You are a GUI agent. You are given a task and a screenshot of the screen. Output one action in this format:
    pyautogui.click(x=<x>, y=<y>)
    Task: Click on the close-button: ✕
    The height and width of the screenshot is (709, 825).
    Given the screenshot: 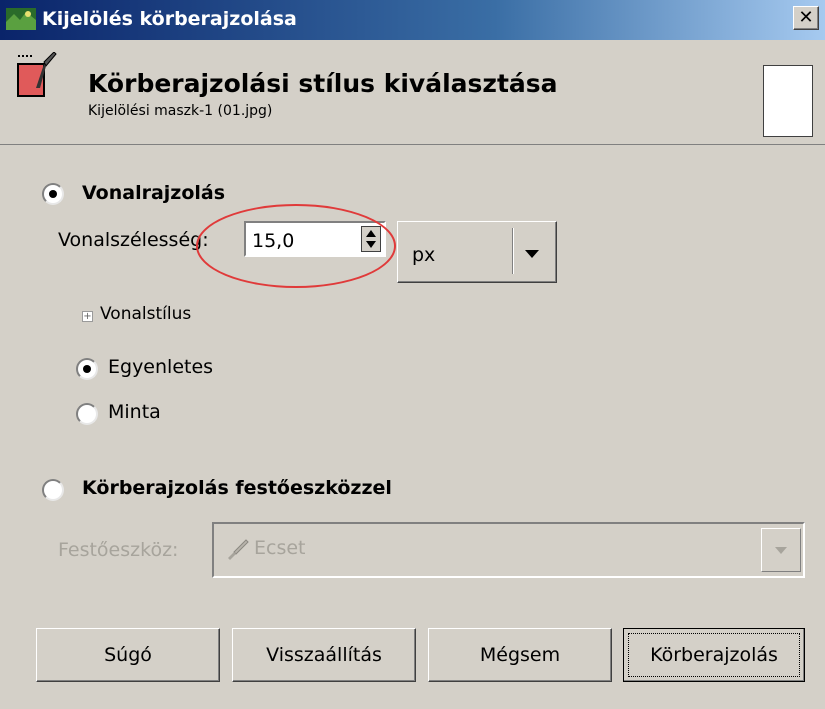 What is the action you would take?
    pyautogui.click(x=806, y=18)
    